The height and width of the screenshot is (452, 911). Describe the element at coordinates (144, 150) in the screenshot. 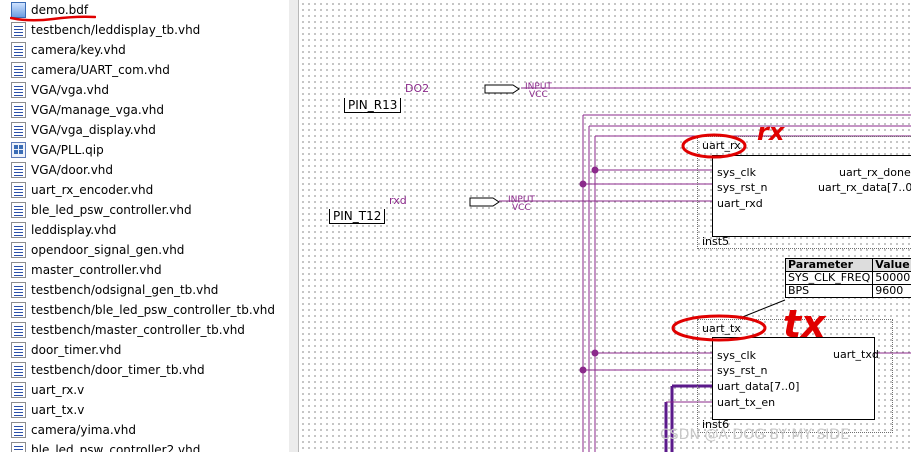

I see `file-list-item: VGA/PLL.qip` at that location.